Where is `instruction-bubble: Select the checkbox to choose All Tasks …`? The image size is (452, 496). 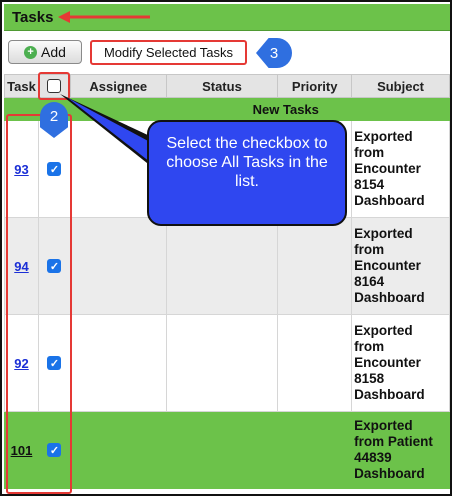
instruction-bubble: Select the checkbox to choose All Tasks … is located at coordinates (247, 173).